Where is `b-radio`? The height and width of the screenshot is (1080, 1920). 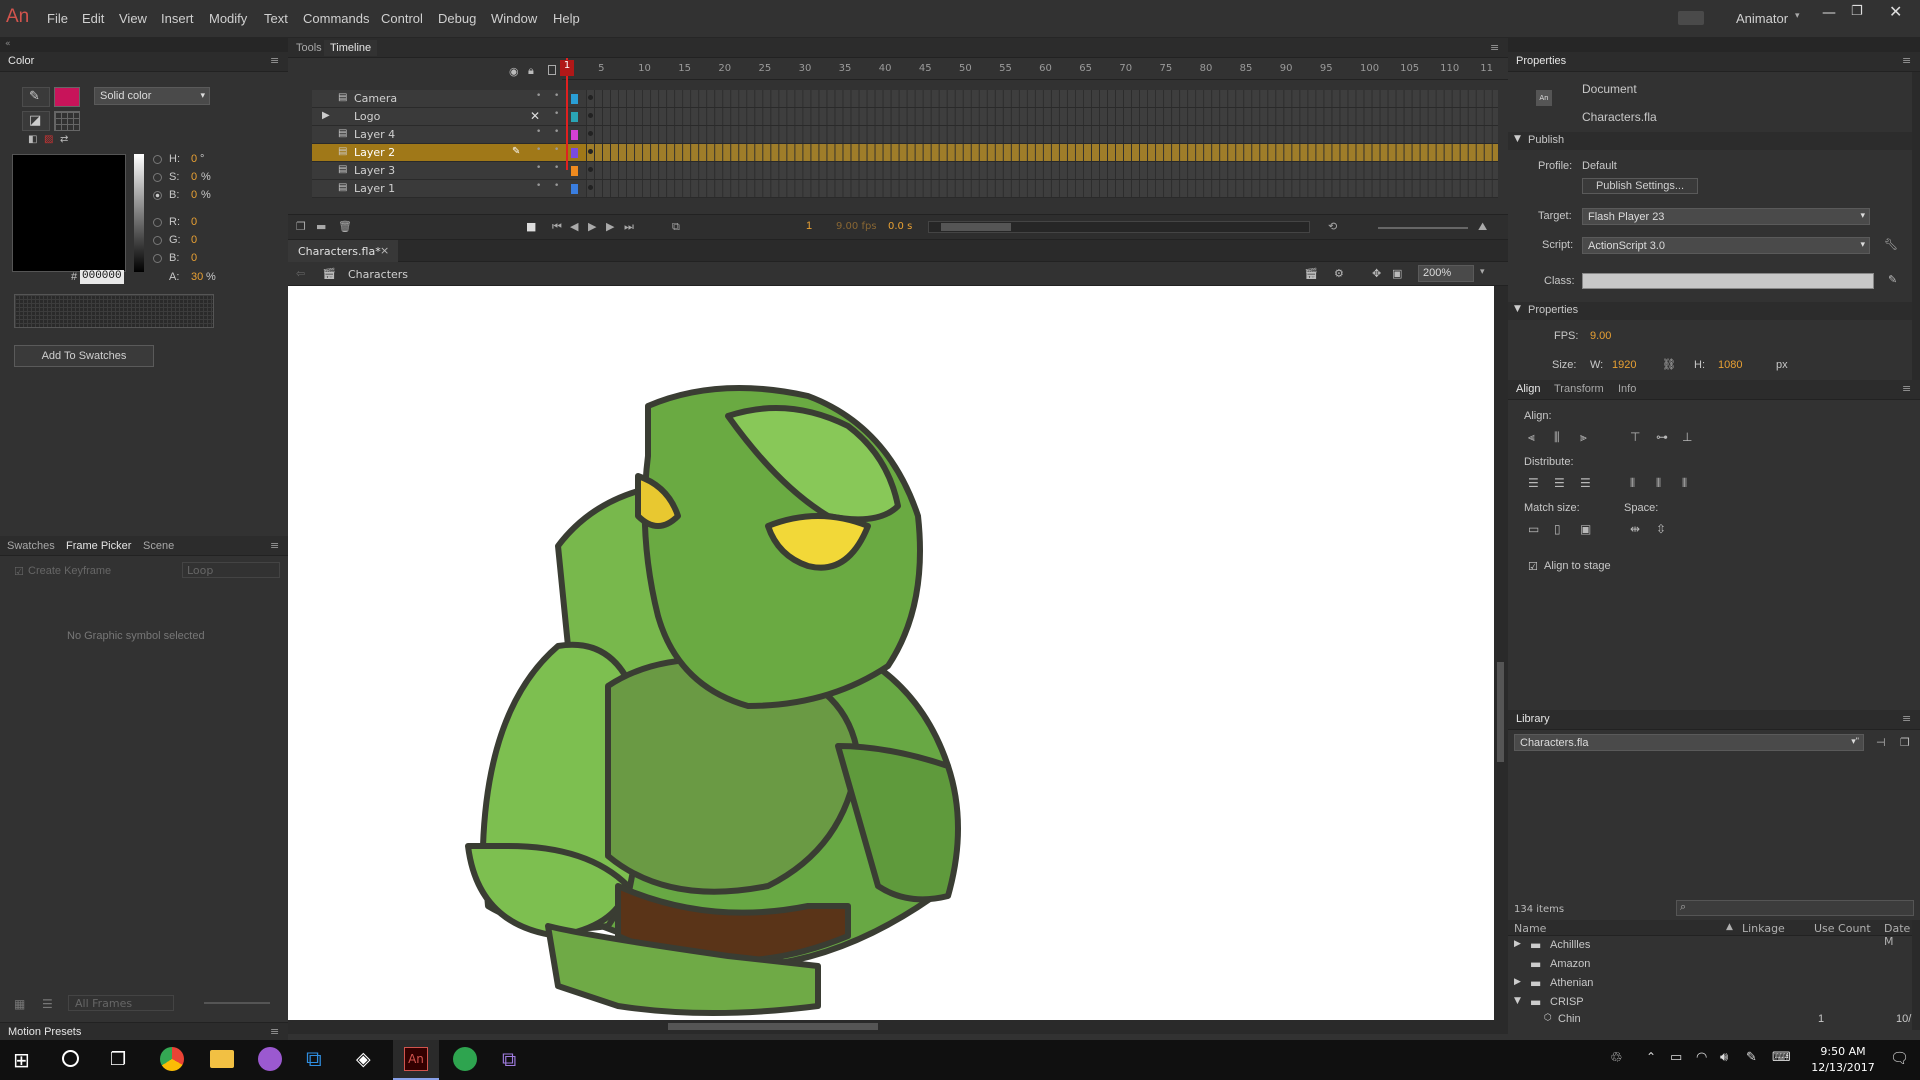
b-radio is located at coordinates (157, 195).